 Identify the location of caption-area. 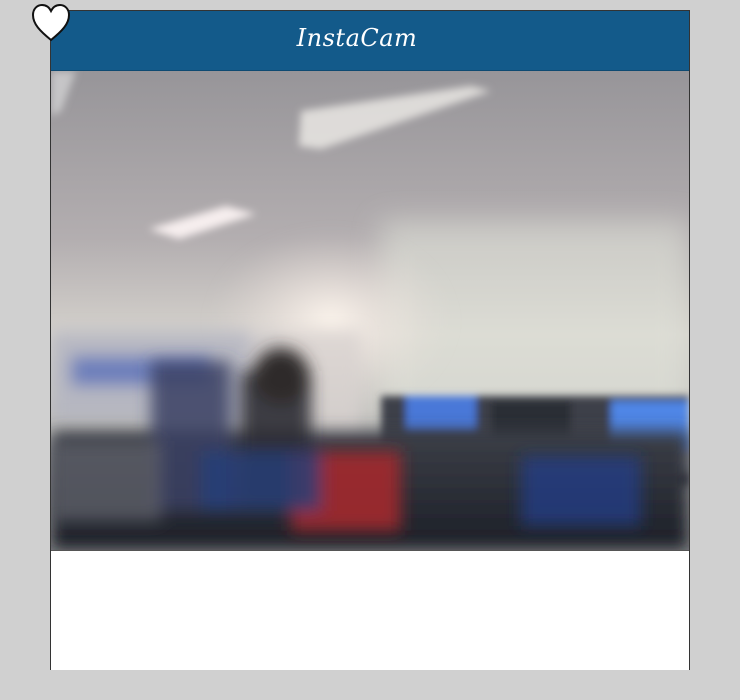
(370, 610).